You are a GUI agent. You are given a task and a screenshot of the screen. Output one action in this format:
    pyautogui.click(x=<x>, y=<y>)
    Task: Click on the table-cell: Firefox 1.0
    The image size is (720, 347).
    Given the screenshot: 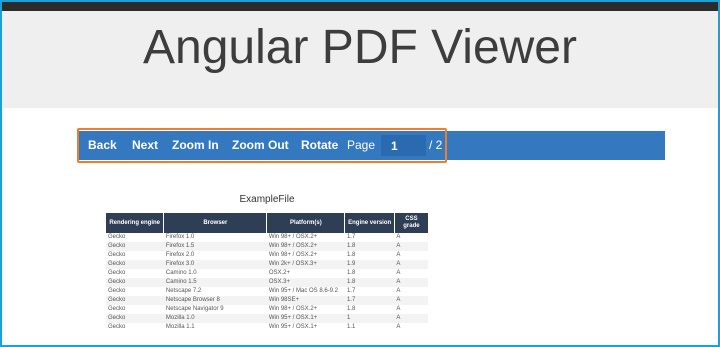 What is the action you would take?
    pyautogui.click(x=180, y=237)
    